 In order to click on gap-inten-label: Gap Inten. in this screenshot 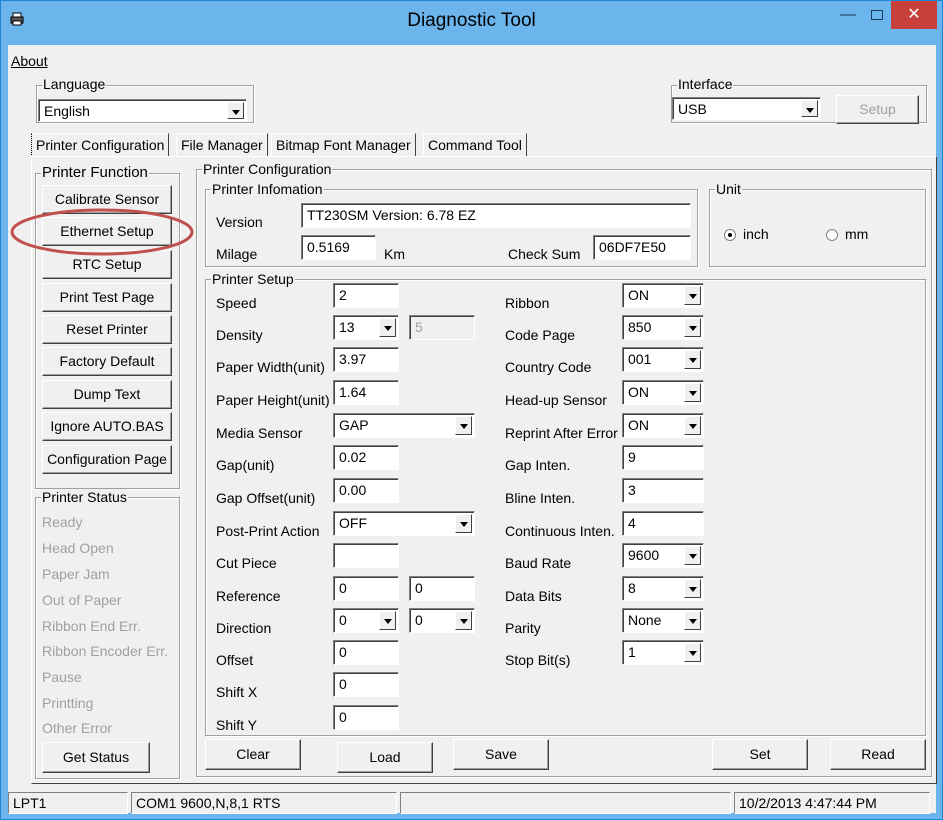, I will do `click(538, 465)`.